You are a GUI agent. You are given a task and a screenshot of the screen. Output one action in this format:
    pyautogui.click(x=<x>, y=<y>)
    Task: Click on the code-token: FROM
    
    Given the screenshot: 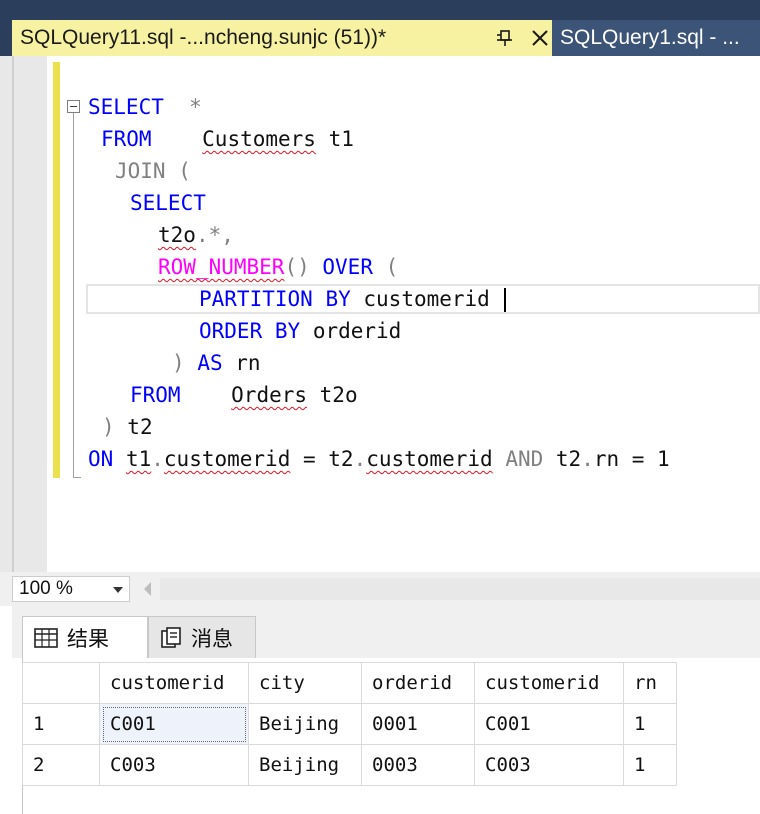 What is the action you would take?
    pyautogui.click(x=155, y=395)
    